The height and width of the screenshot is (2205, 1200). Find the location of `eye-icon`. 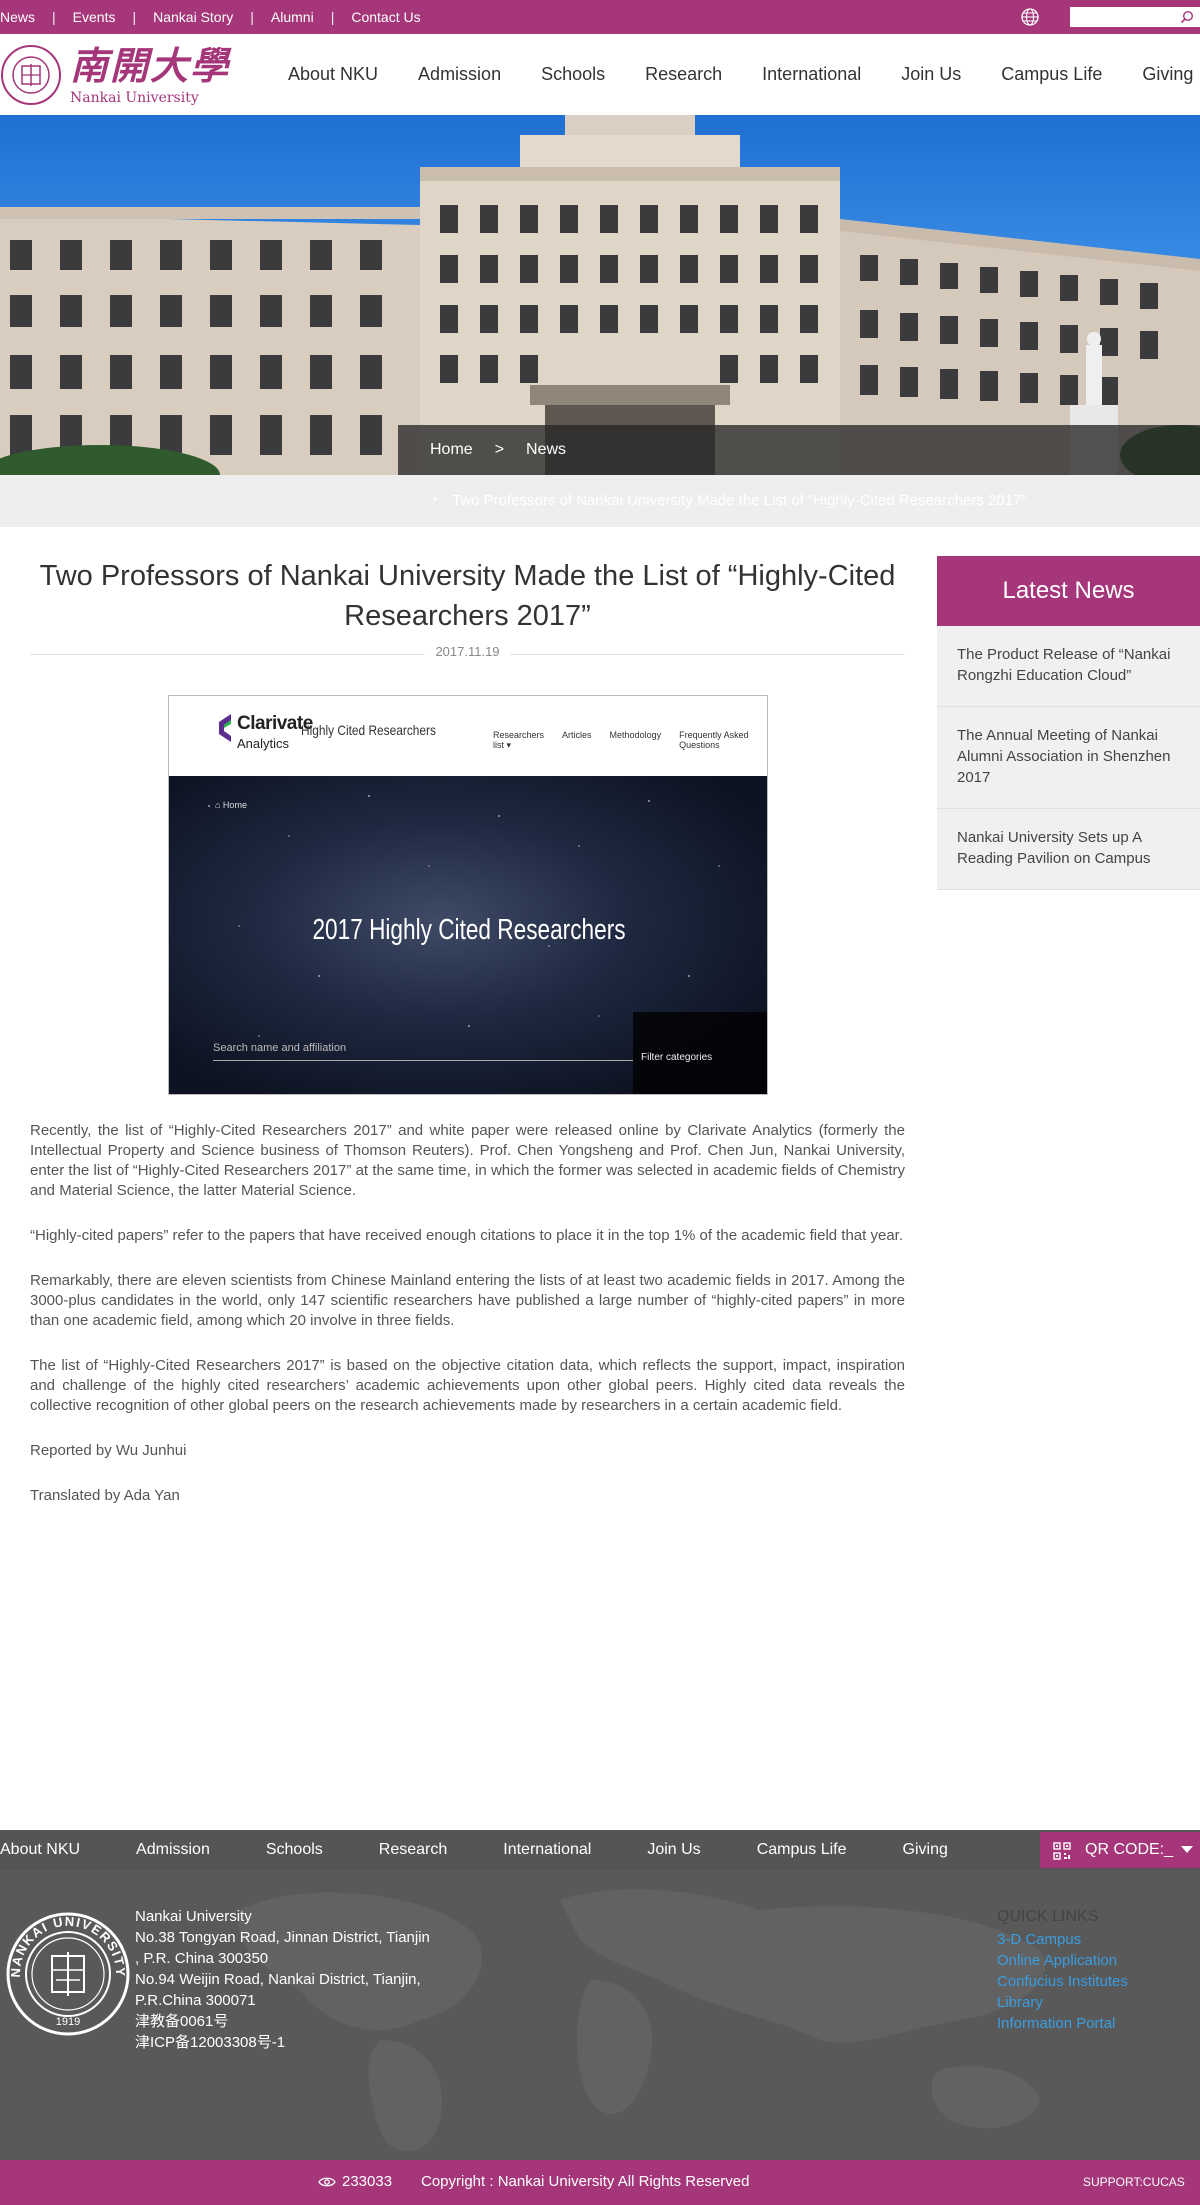

eye-icon is located at coordinates (327, 2182).